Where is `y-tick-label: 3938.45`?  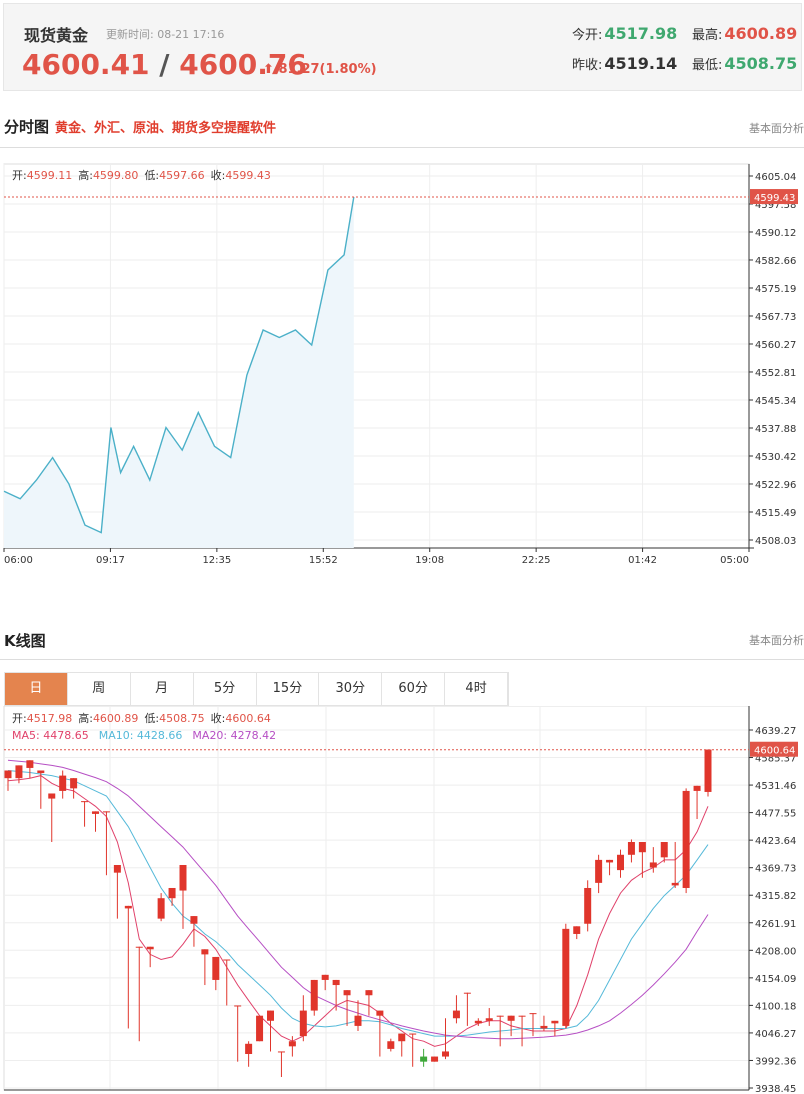 y-tick-label: 3938.45 is located at coordinates (775, 1089).